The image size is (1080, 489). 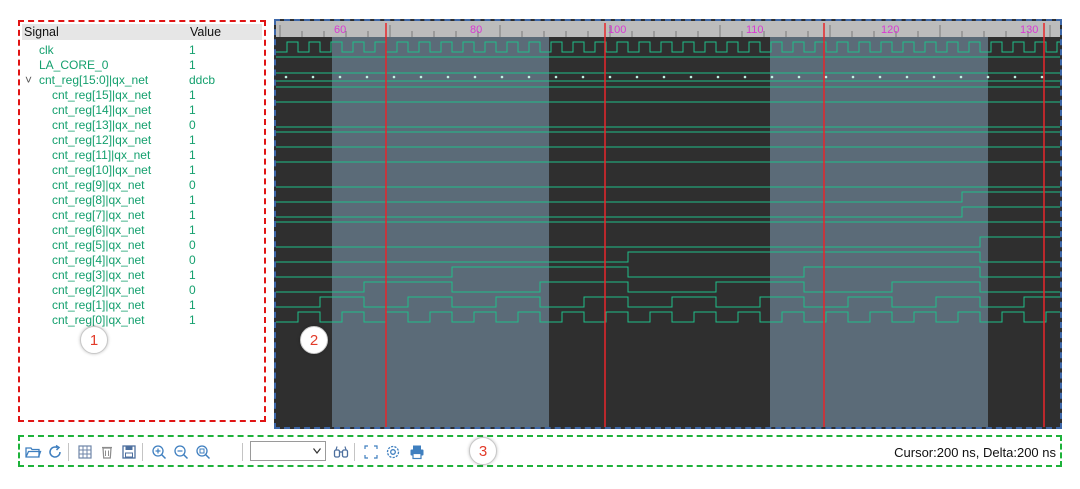 I want to click on signal-name: cnt_reg[6]|qx_net, so click(x=98, y=230).